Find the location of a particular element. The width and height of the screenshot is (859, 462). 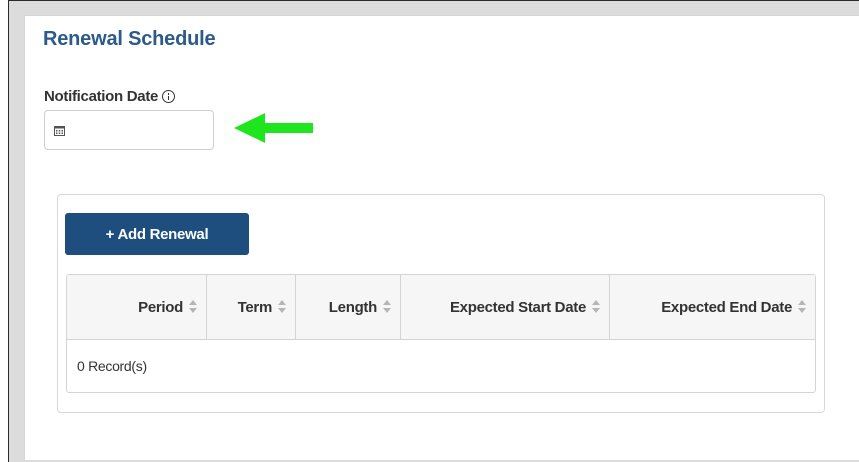

column-header-label: Expected End Date is located at coordinates (726, 307).